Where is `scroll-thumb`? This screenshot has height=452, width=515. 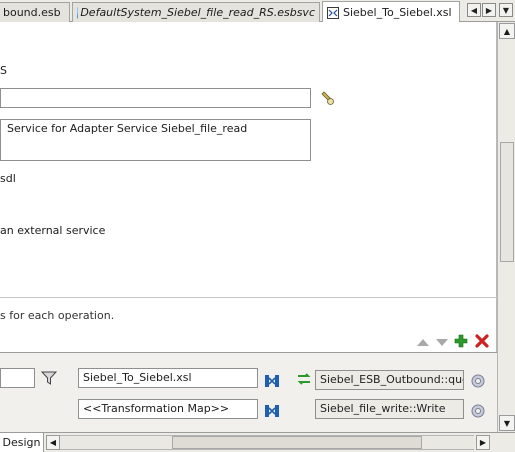
scroll-thumb is located at coordinates (507, 202).